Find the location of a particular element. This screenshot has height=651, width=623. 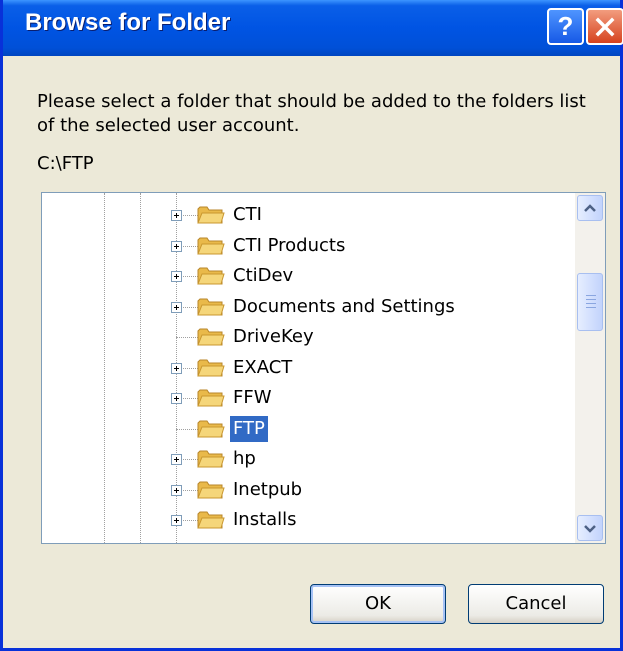

chevron-down-icon is located at coordinates (590, 529).